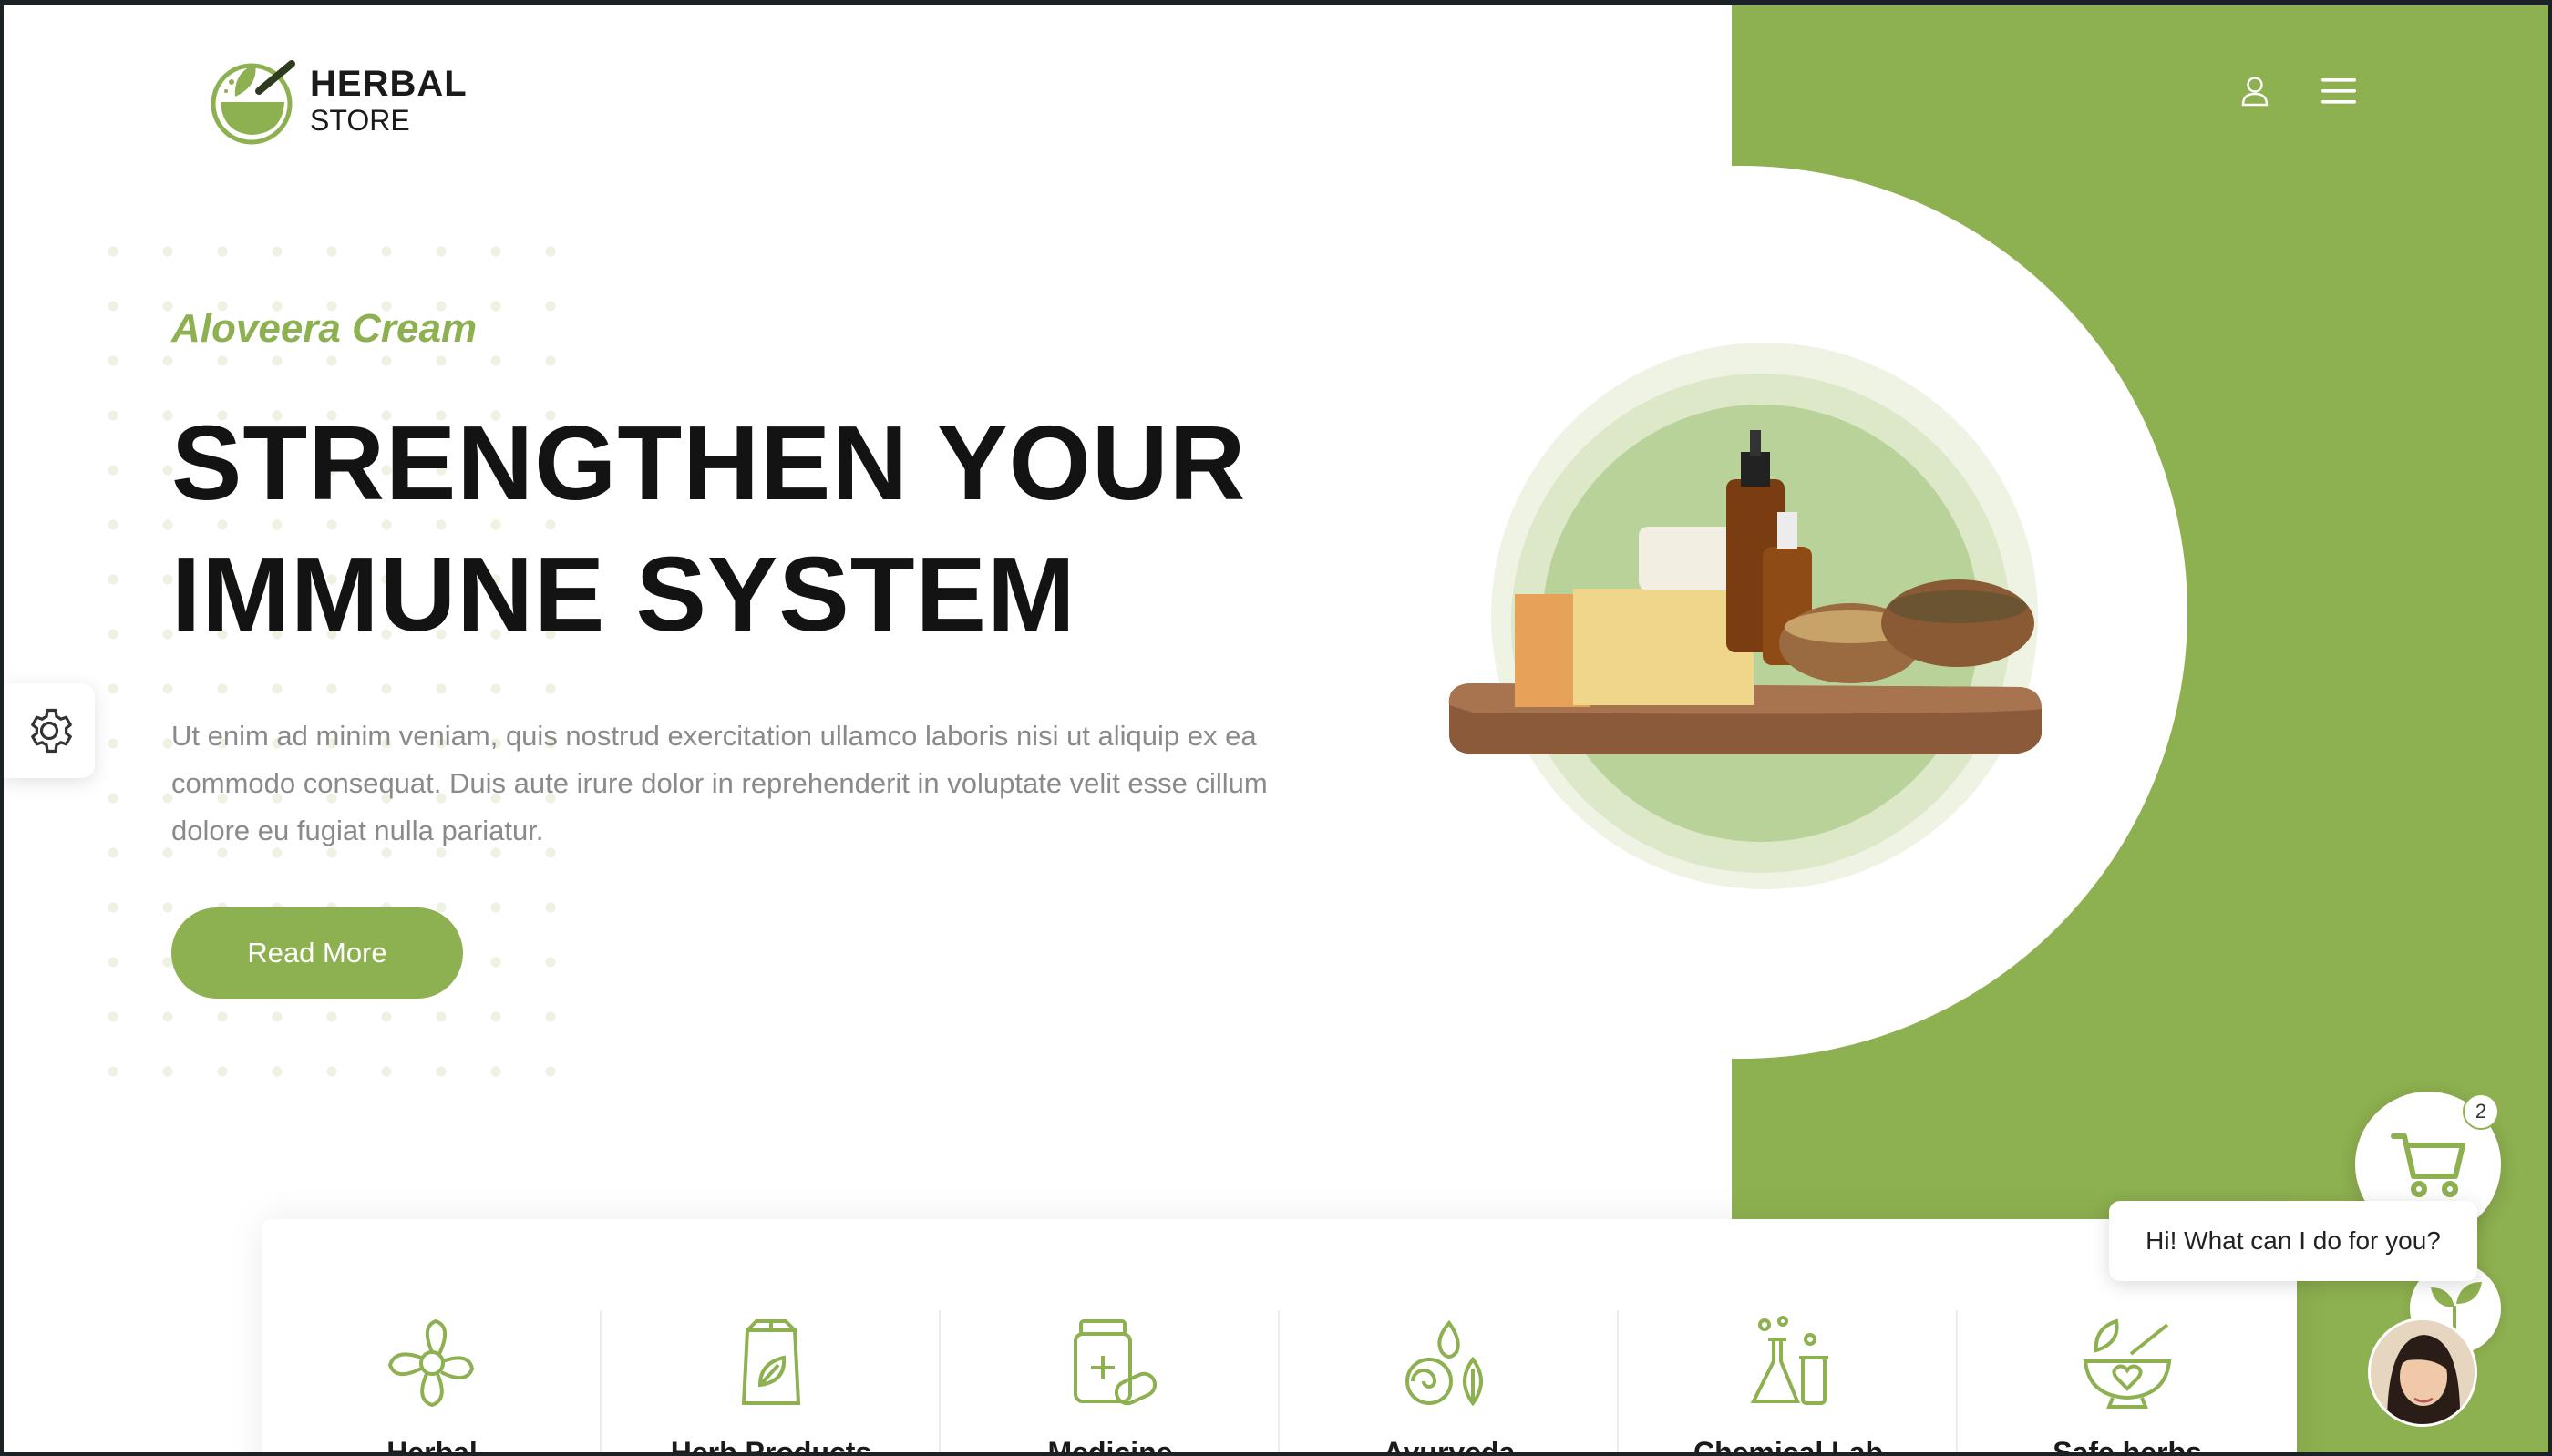 The height and width of the screenshot is (1456, 2552). I want to click on gear-icon, so click(51, 731).